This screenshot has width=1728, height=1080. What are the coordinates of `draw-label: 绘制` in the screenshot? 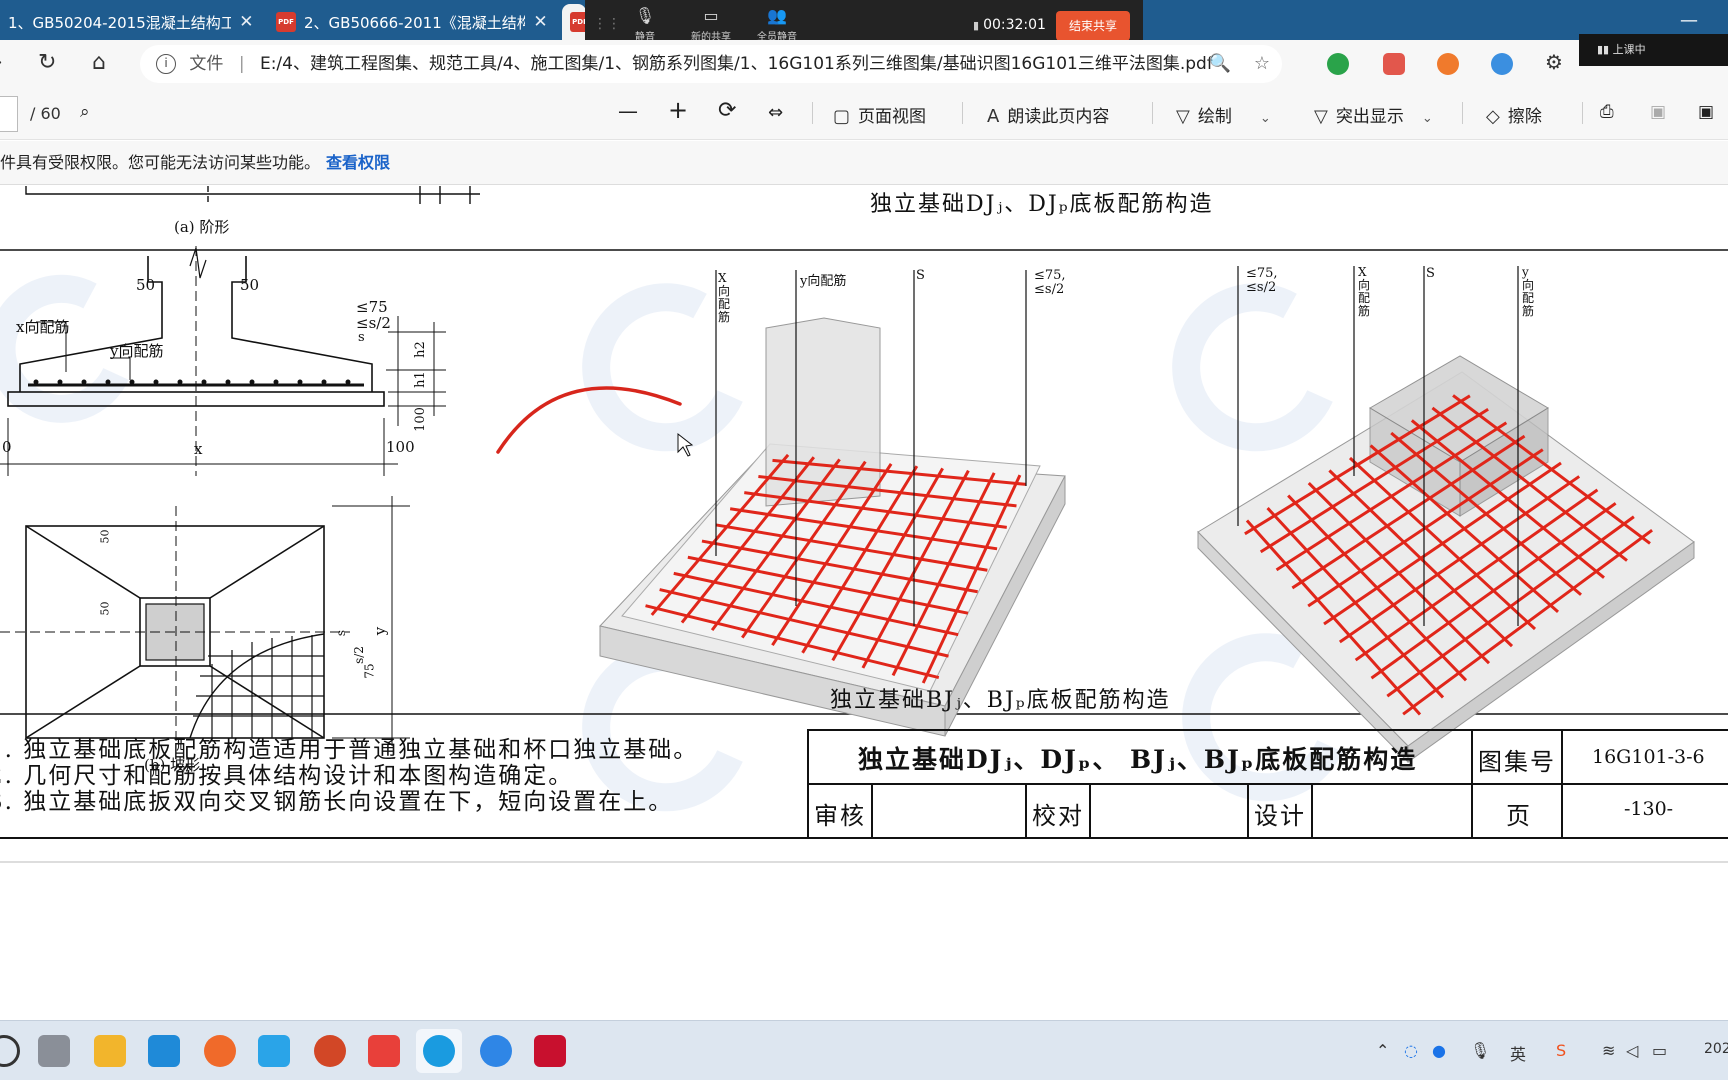 It's located at (1214, 117).